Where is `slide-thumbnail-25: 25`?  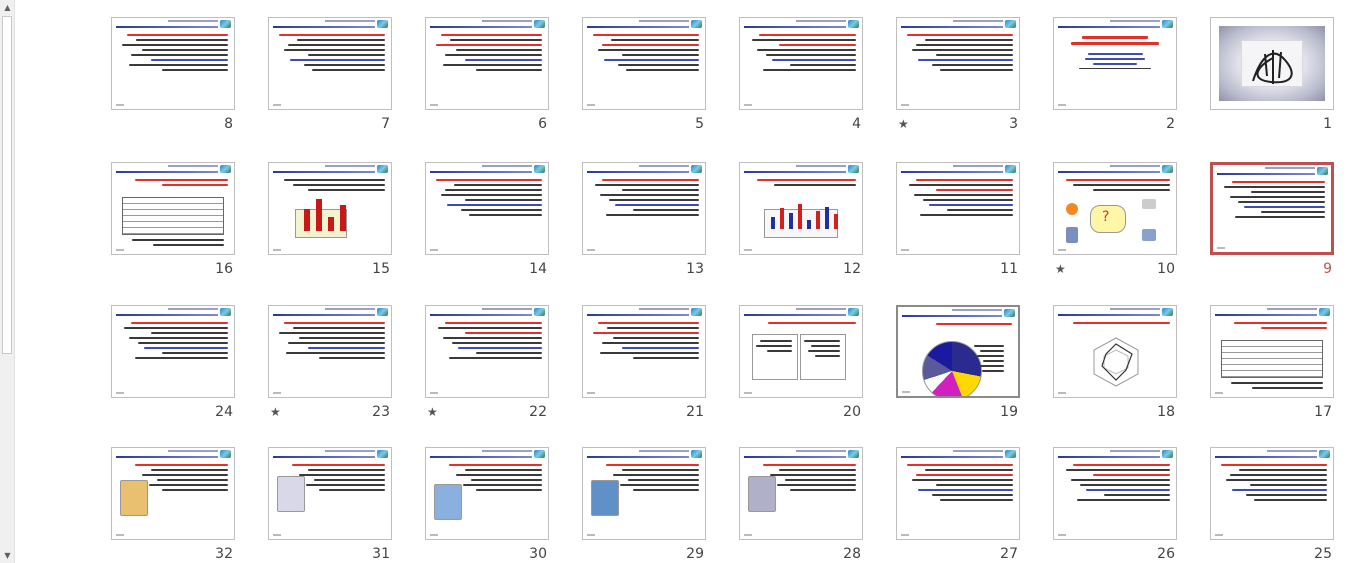 slide-thumbnail-25: 25 is located at coordinates (1272, 496).